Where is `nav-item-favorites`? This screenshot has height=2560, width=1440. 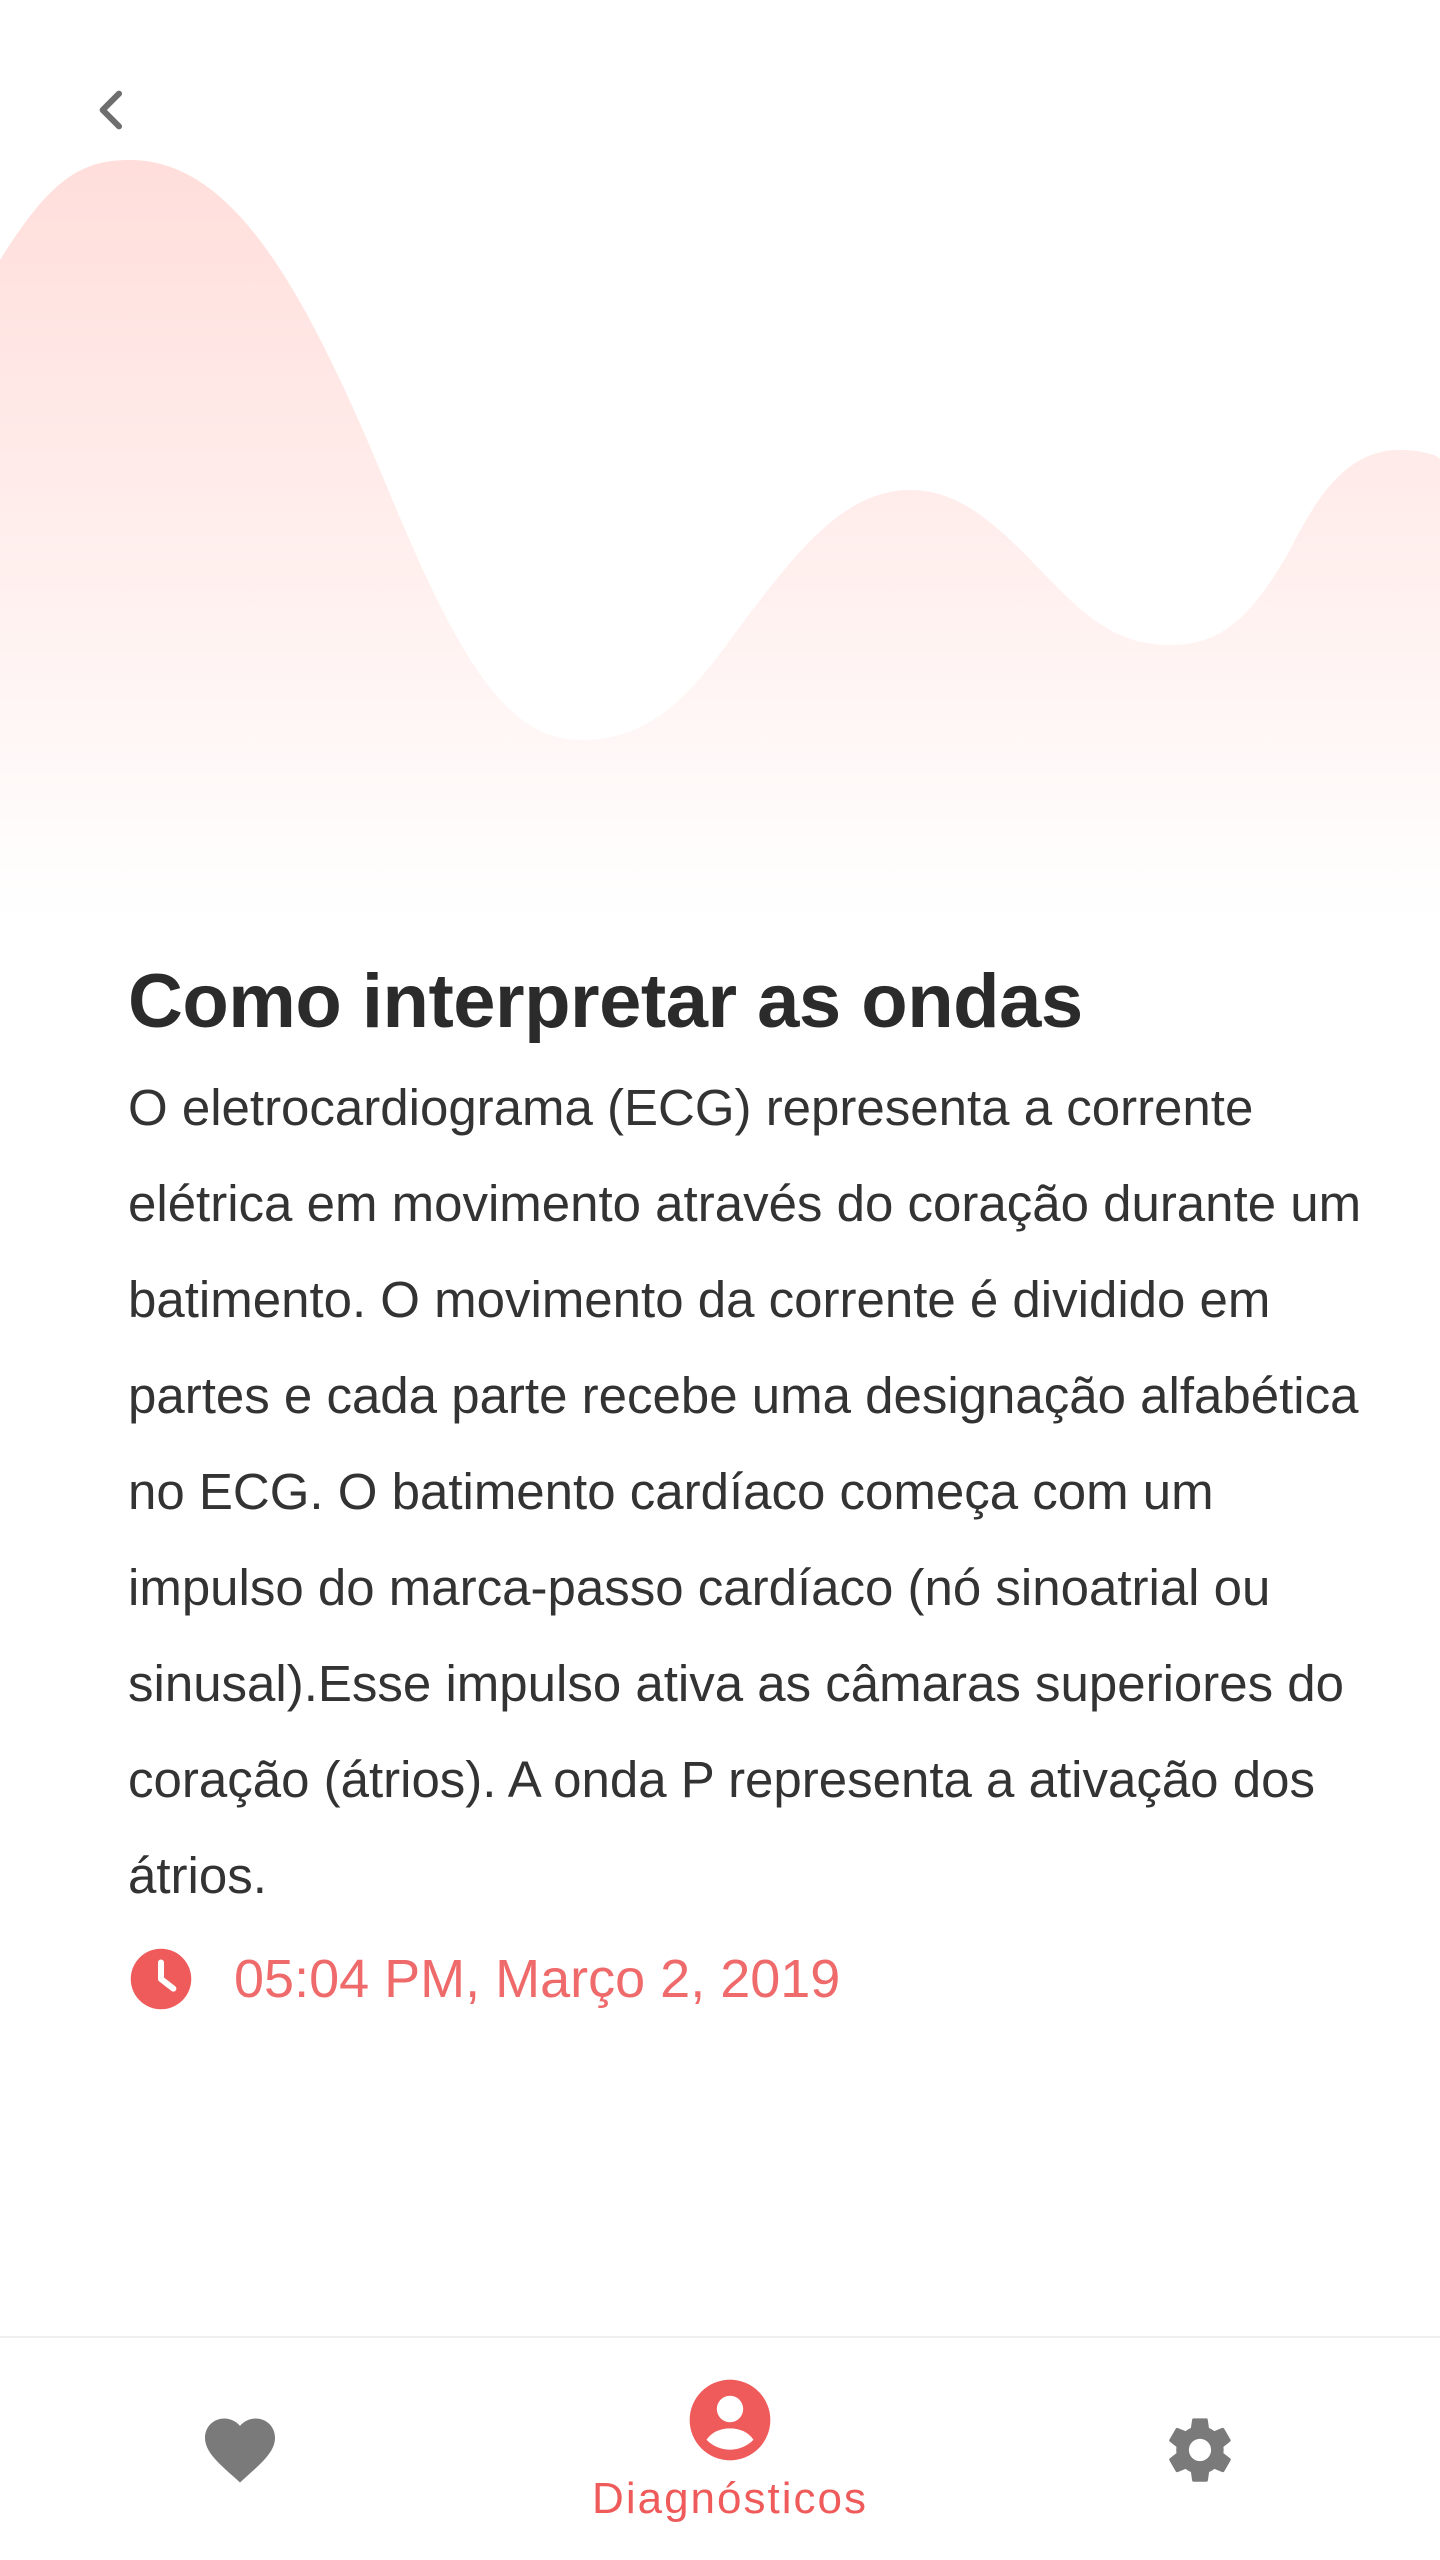
nav-item-favorites is located at coordinates (240, 2449).